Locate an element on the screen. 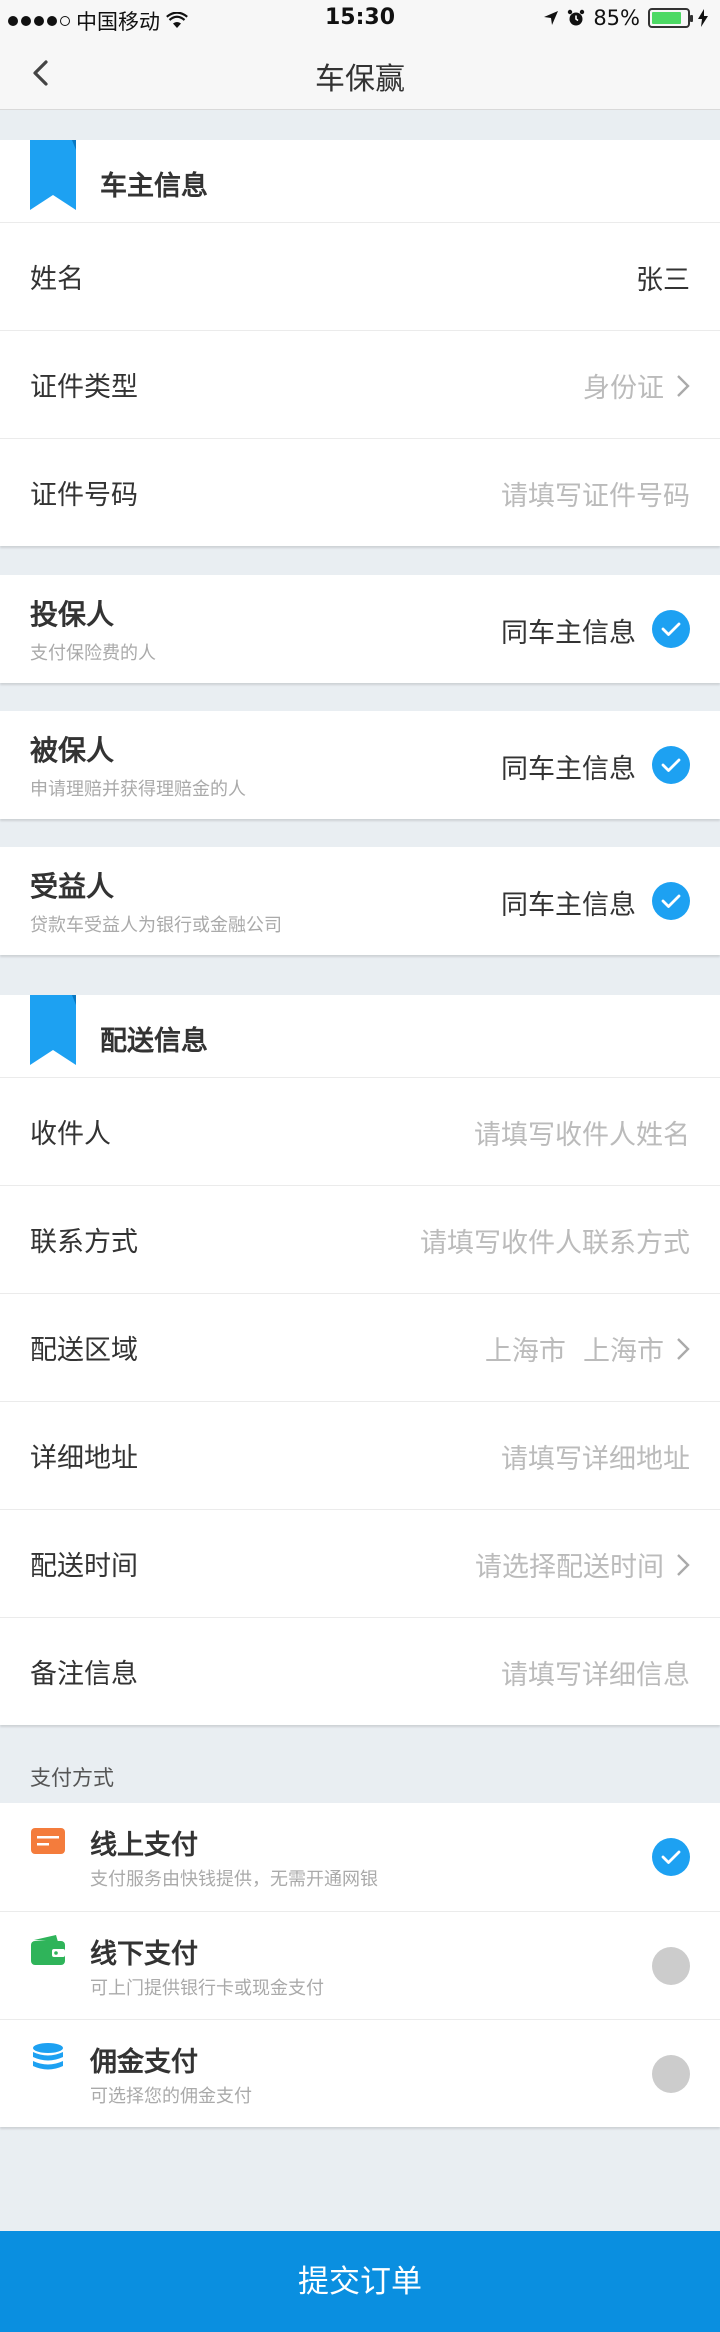 The height and width of the screenshot is (2332, 720). payment-desc: 可选择您的佣金支付 is located at coordinates (171, 2096).